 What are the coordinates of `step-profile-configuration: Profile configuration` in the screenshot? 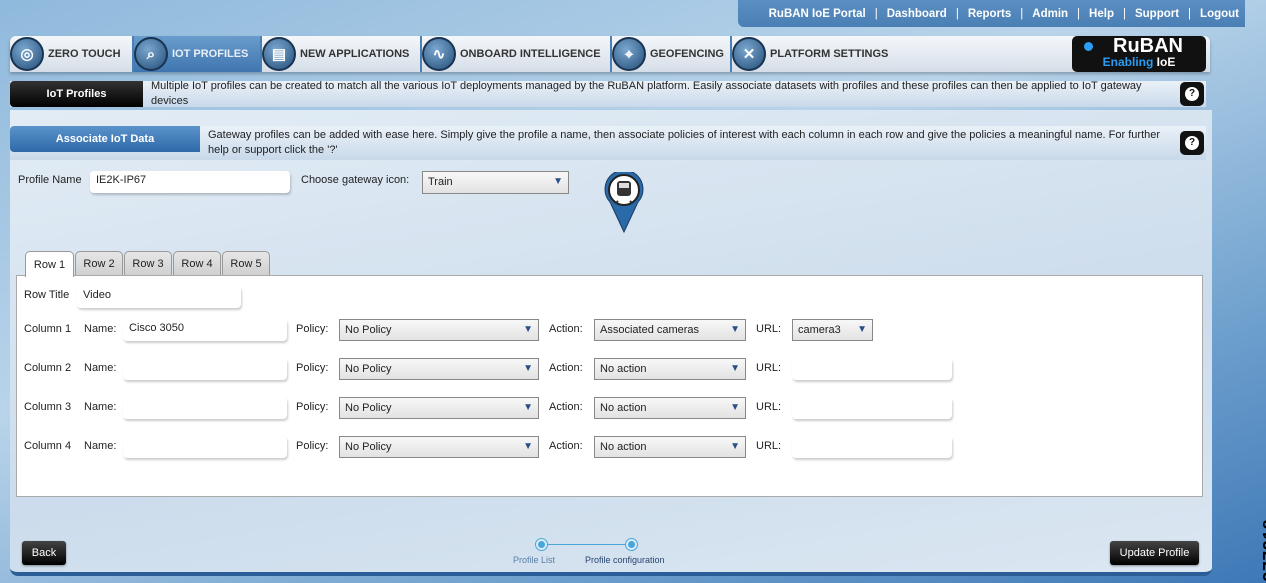 It's located at (625, 560).